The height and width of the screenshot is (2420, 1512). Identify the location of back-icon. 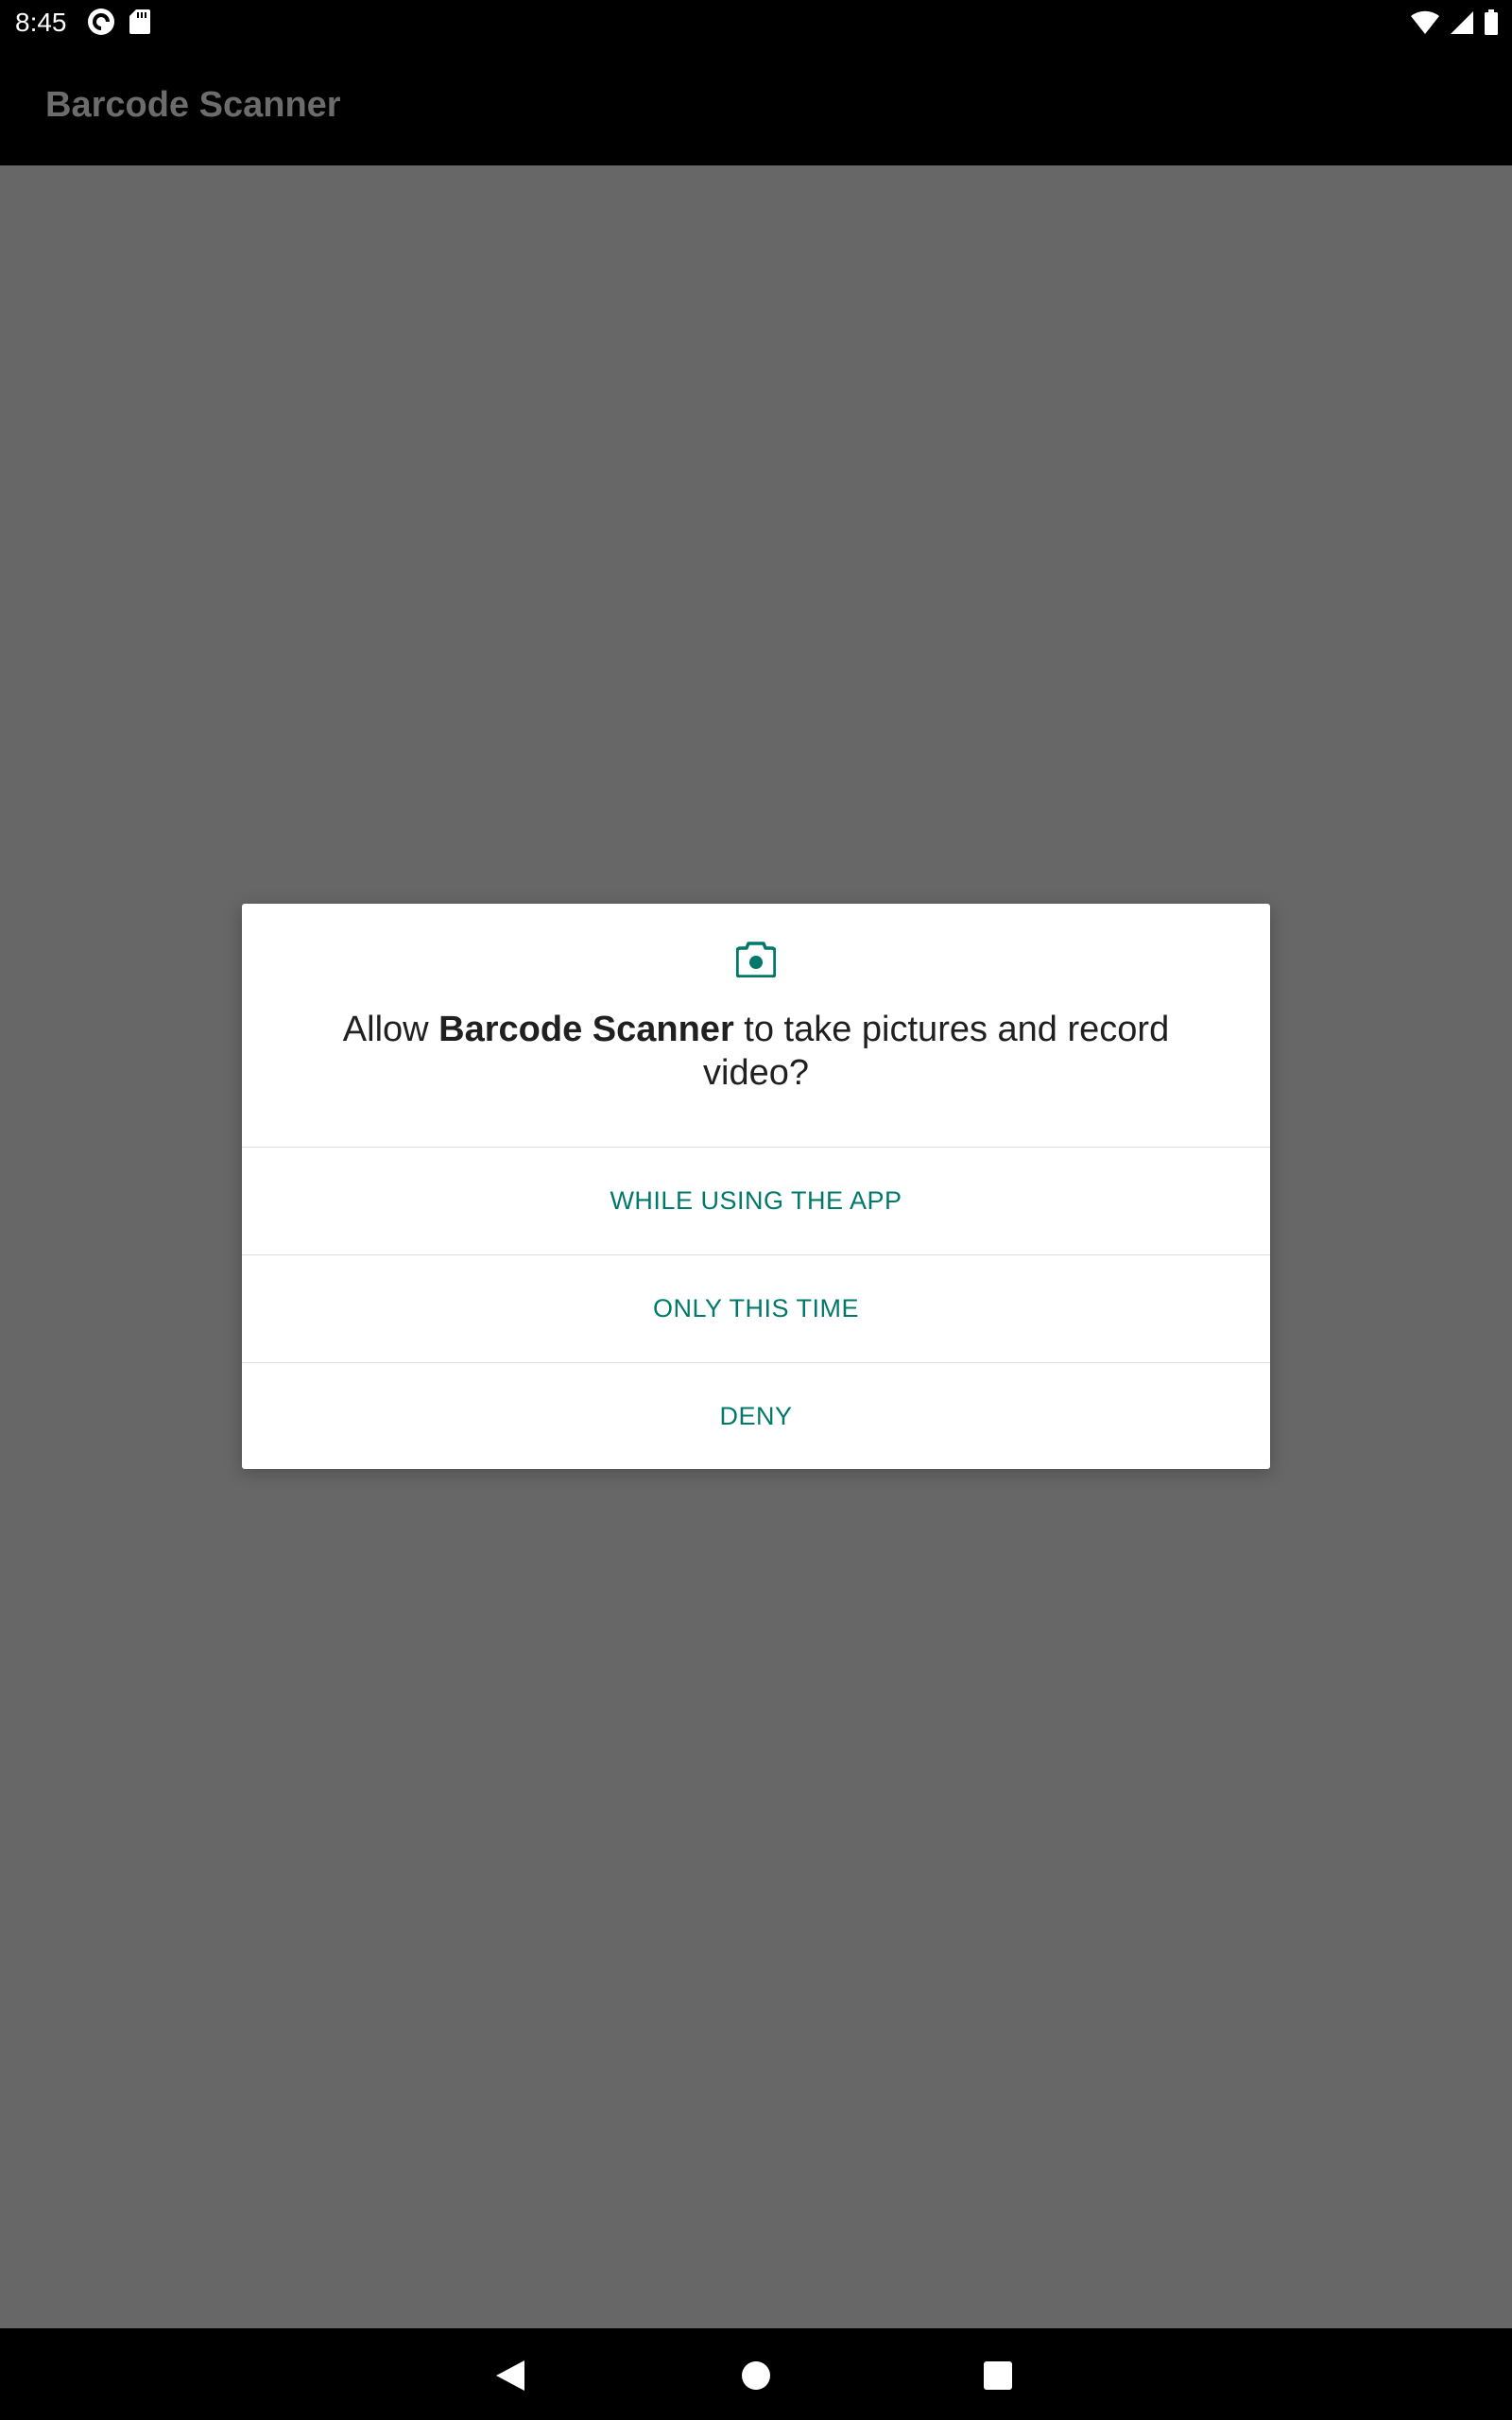
(510, 2375).